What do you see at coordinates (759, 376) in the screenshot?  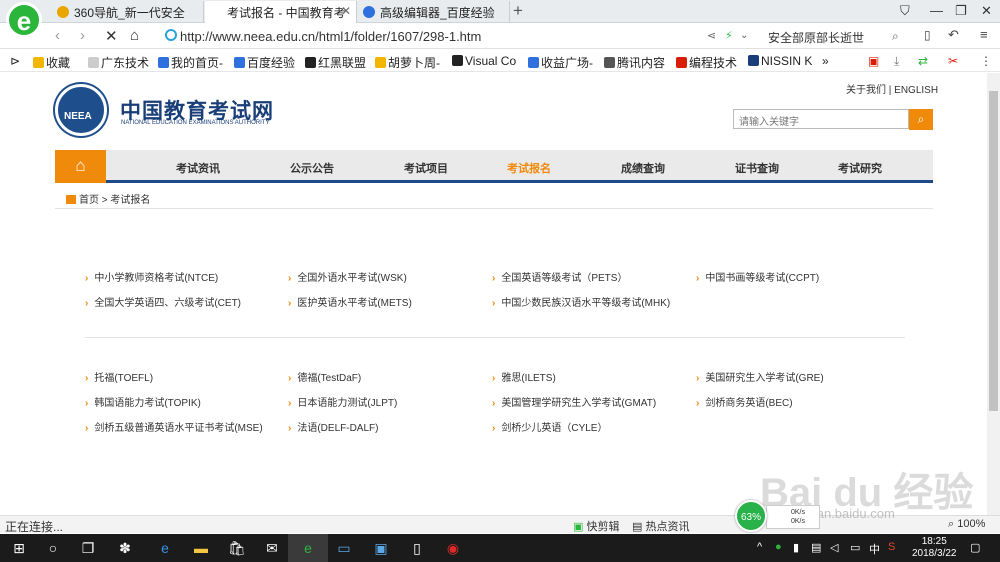 I see `exam-link: 美国研究生入学考试(GRE)` at bounding box center [759, 376].